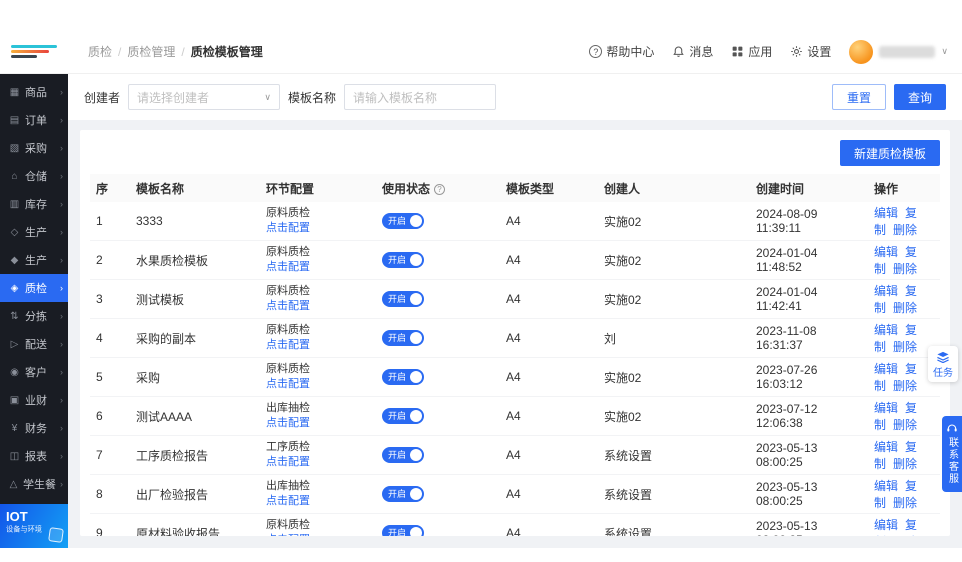  Describe the element at coordinates (34, 260) in the screenshot. I see `sidebar-item-7-生产: ◆ 生产 ›` at that location.